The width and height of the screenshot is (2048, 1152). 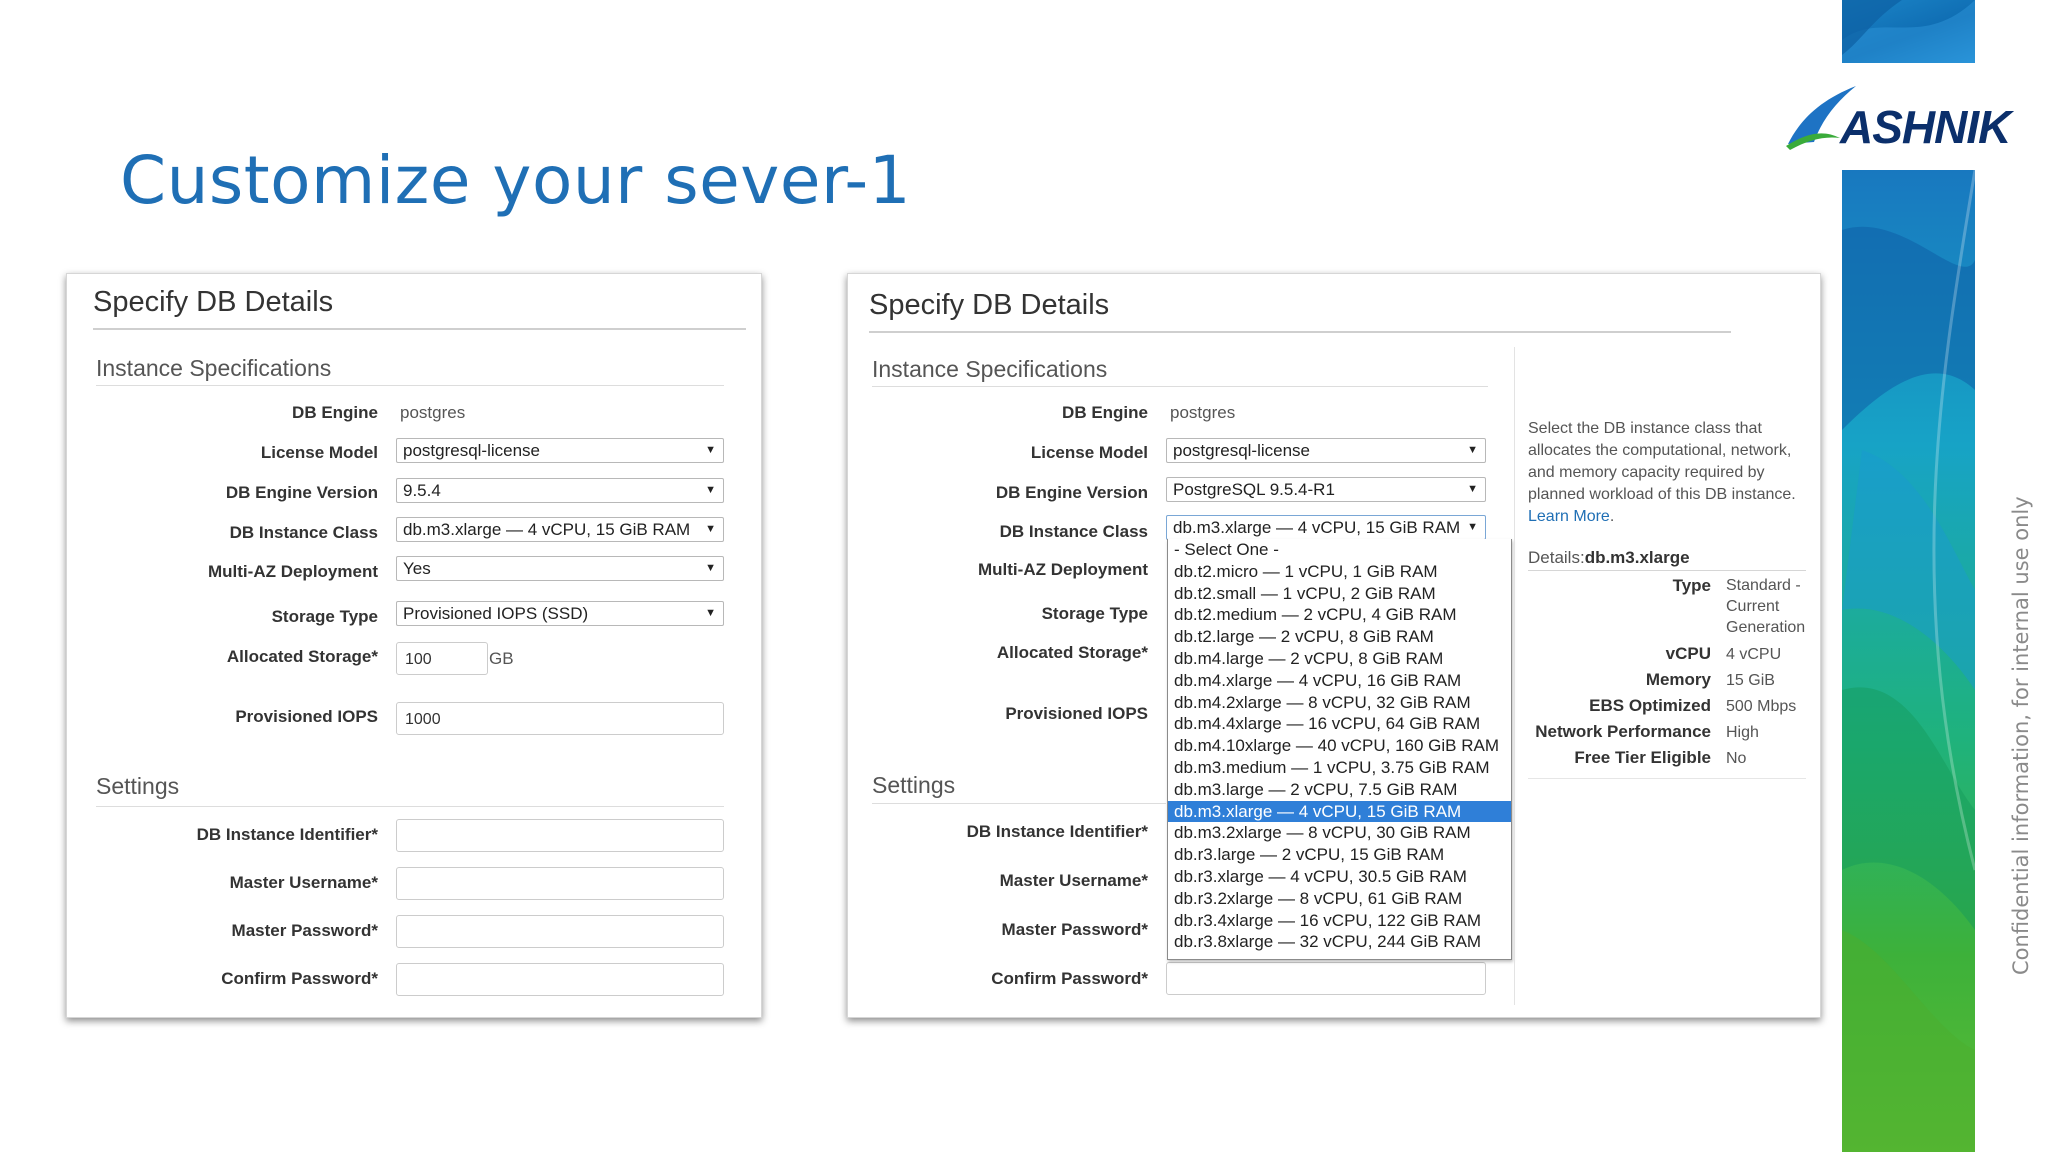 I want to click on engine-version-label: DB Engine Version, so click(x=301, y=492).